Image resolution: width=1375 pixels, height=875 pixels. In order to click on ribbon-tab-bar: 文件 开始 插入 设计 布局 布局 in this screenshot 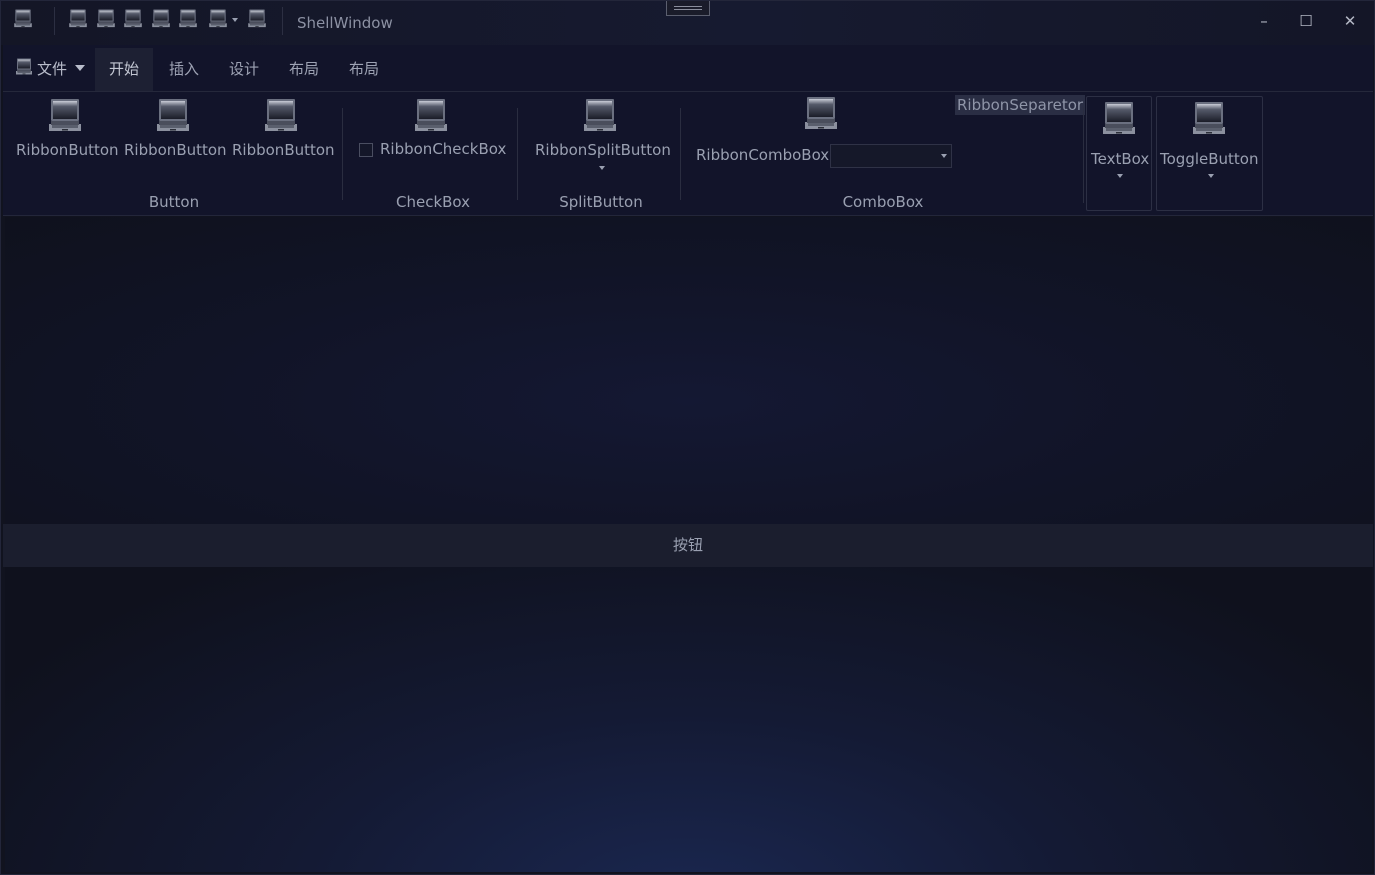, I will do `click(688, 68)`.